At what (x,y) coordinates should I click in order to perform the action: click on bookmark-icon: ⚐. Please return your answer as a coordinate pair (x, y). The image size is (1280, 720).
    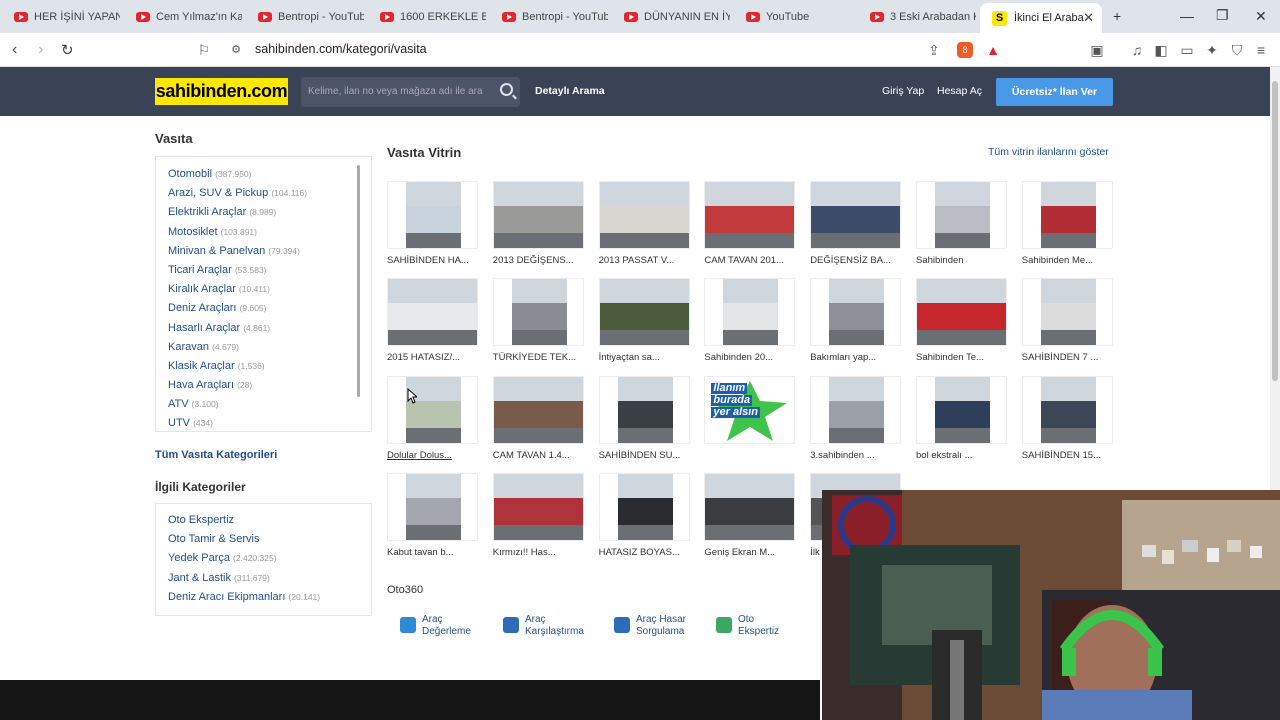
    Looking at the image, I should click on (204, 50).